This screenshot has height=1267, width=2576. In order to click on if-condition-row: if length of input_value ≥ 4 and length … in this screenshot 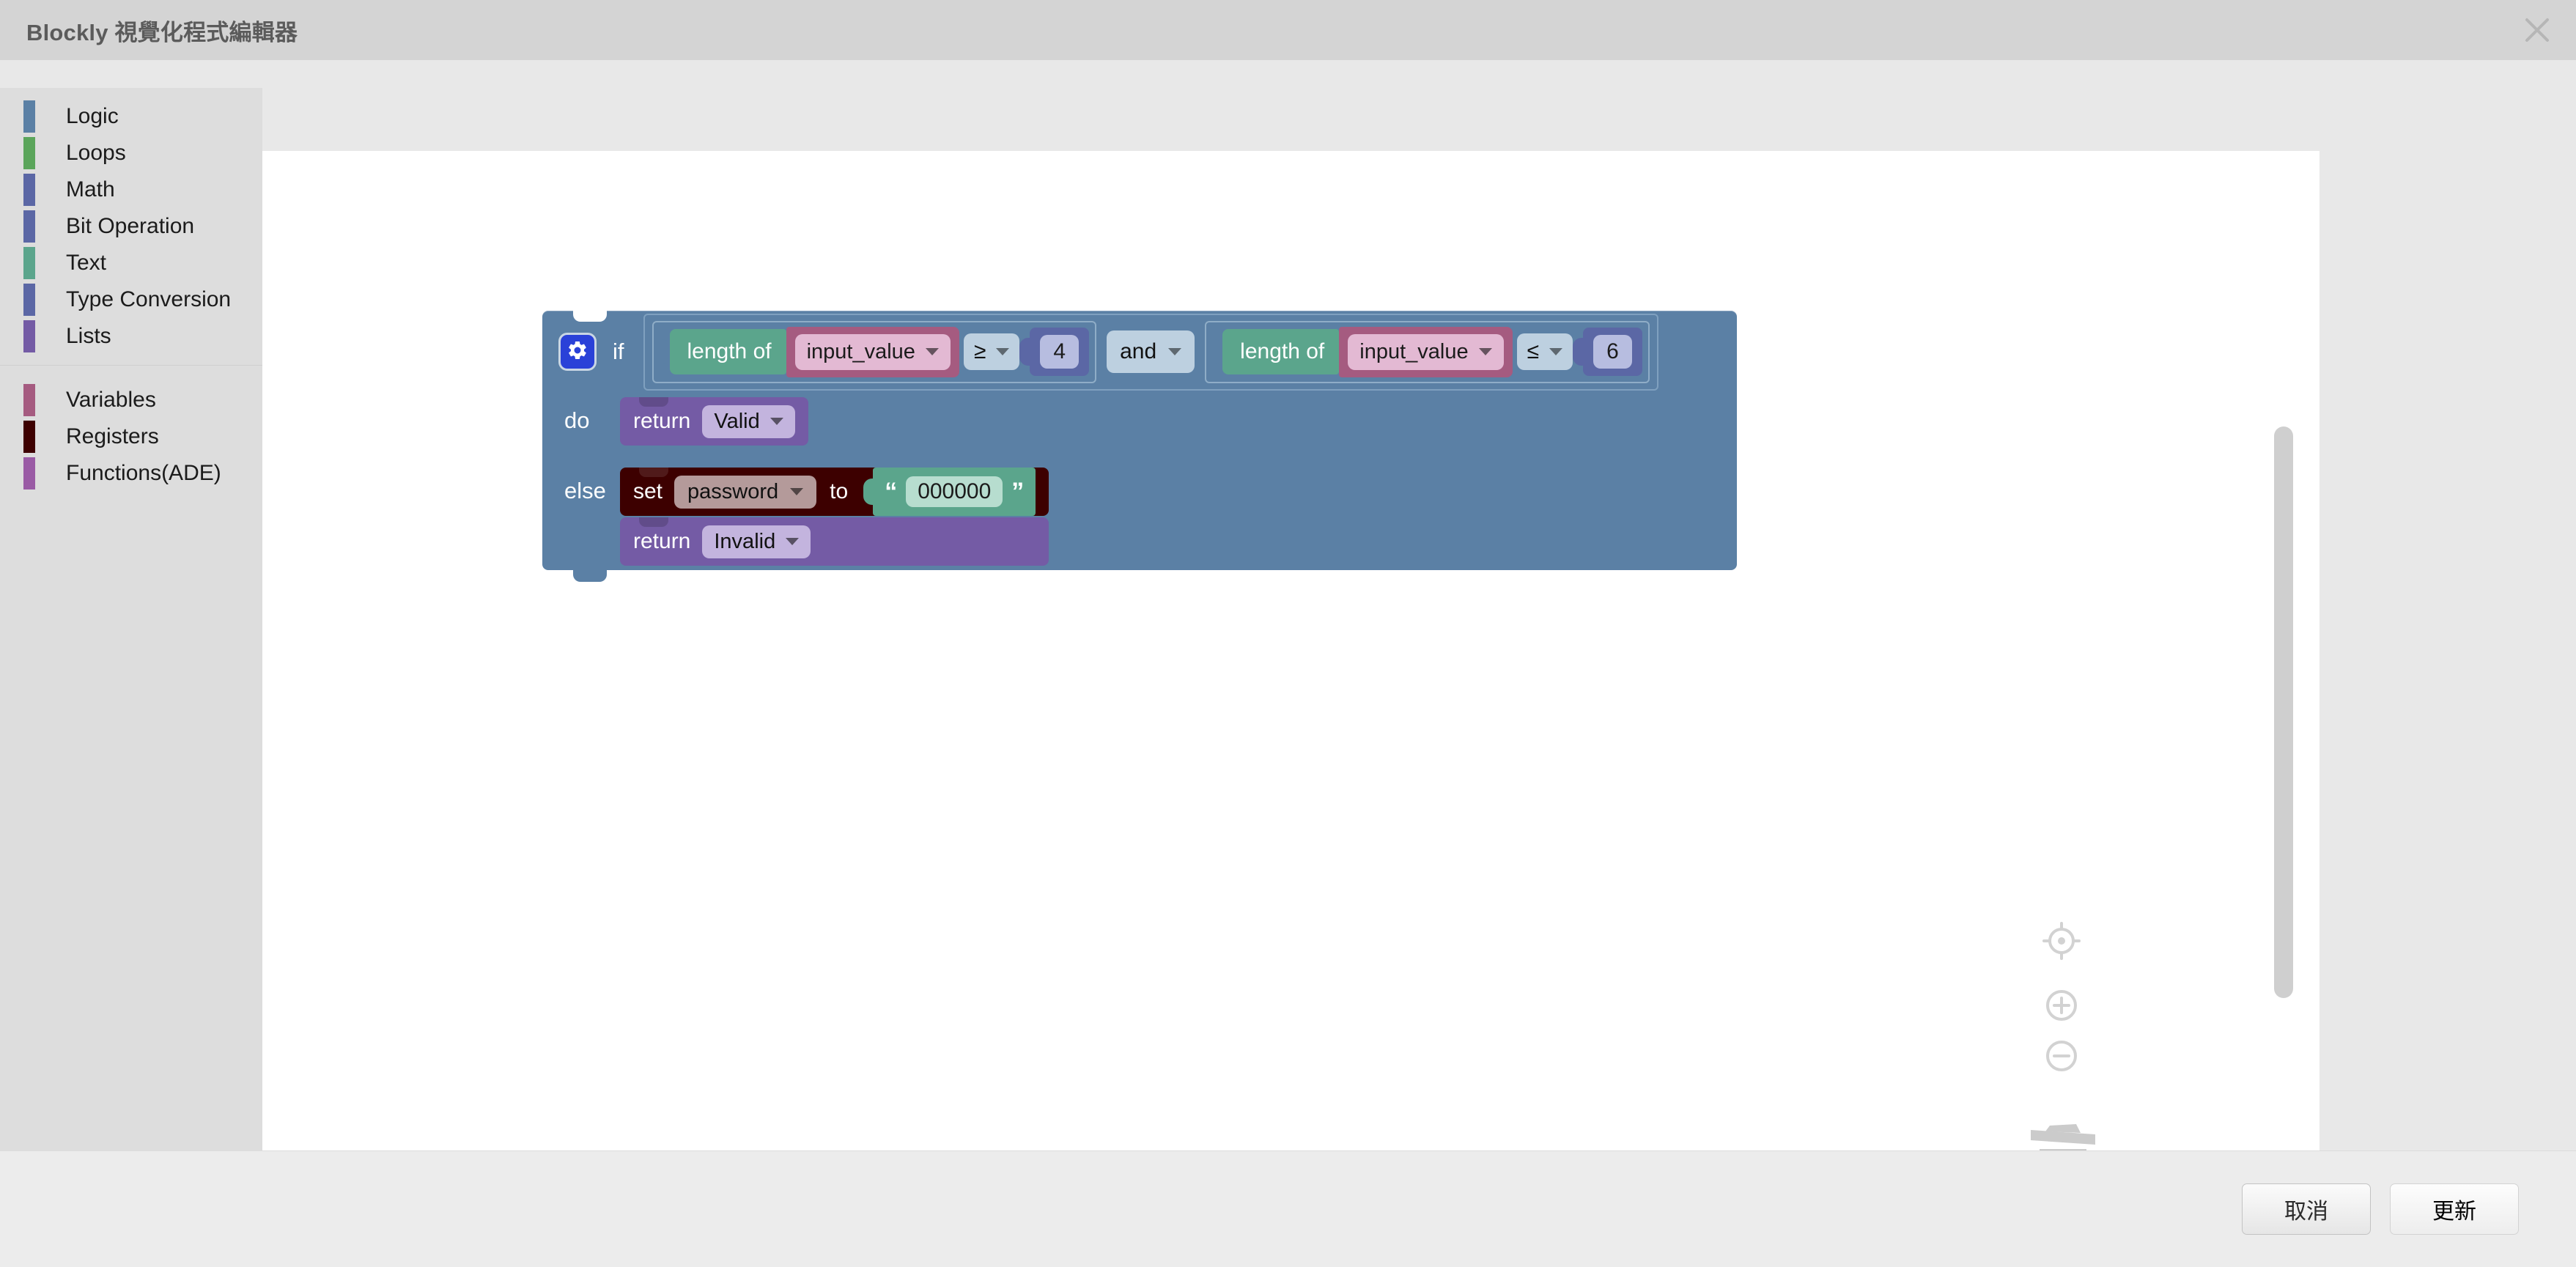, I will do `click(1139, 352)`.